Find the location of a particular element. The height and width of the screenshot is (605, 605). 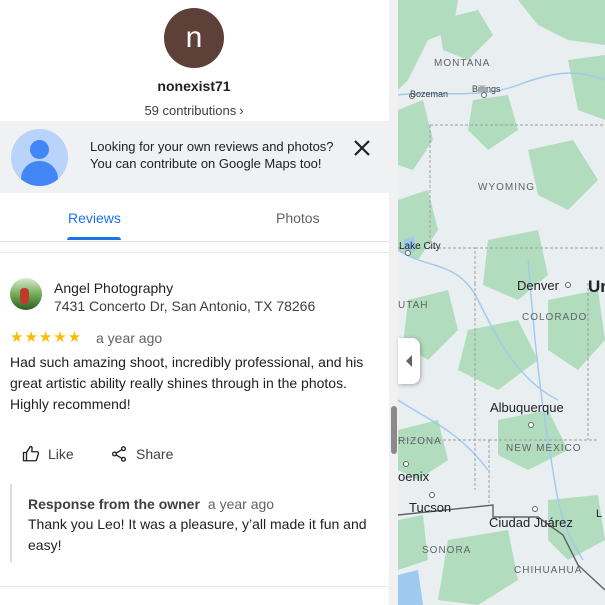

tab-photos: Photos is located at coordinates (298, 218).